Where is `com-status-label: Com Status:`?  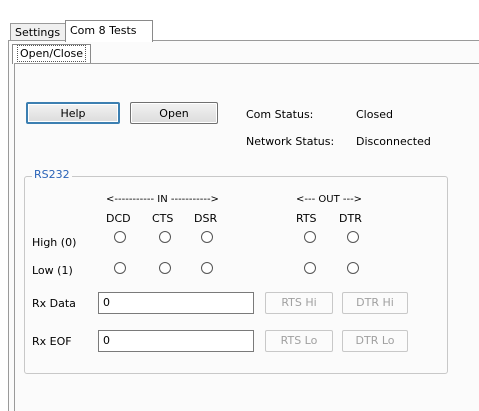
com-status-label: Com Status: is located at coordinates (280, 114).